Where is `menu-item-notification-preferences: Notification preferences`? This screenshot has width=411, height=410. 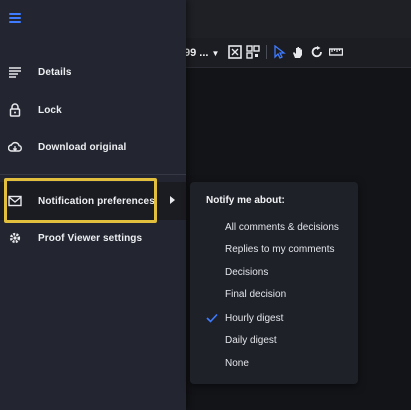
menu-item-notification-preferences: Notification preferences is located at coordinates (93, 201).